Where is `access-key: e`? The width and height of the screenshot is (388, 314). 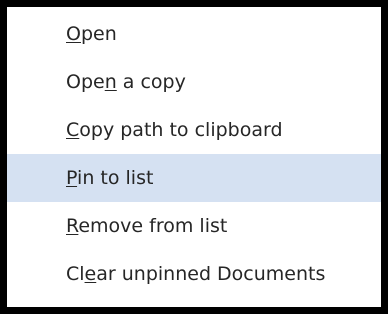
access-key: e is located at coordinates (90, 274).